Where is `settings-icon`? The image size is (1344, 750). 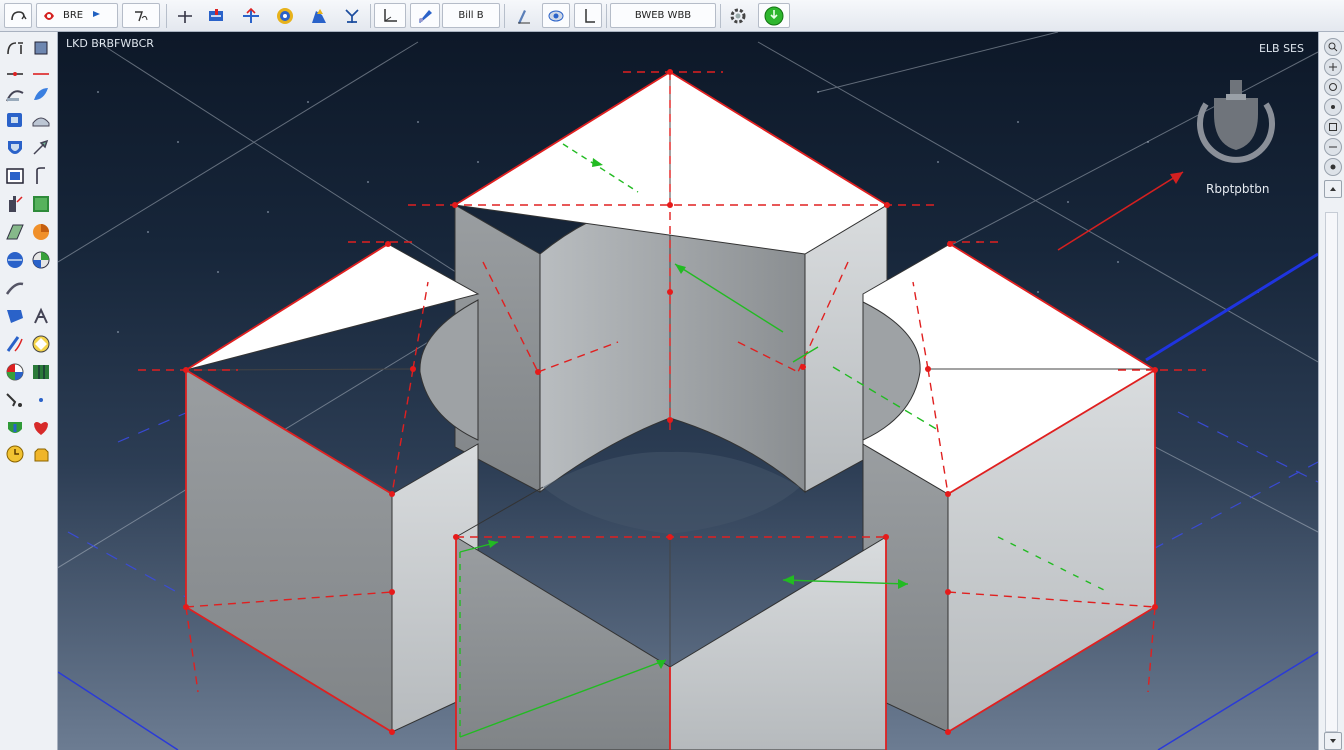 settings-icon is located at coordinates (1333, 167).